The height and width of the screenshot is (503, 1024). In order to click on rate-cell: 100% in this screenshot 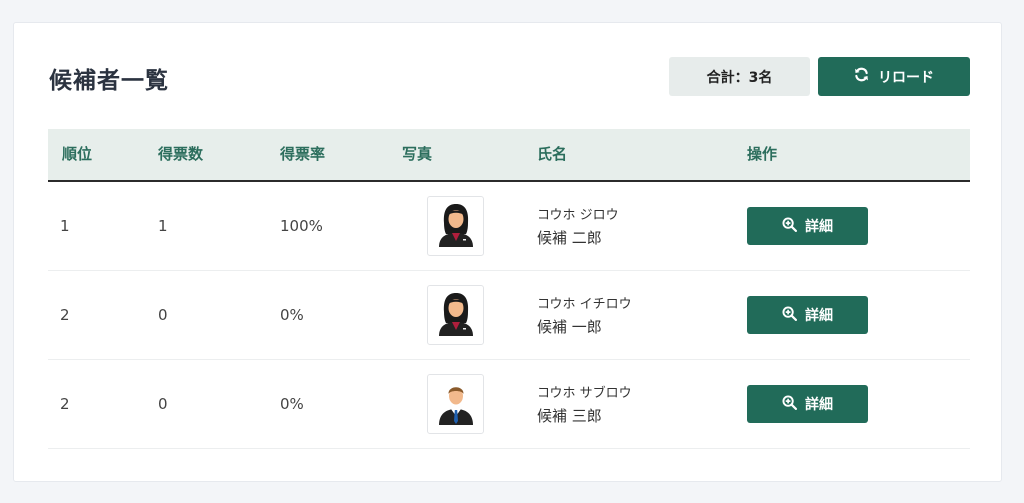, I will do `click(301, 226)`.